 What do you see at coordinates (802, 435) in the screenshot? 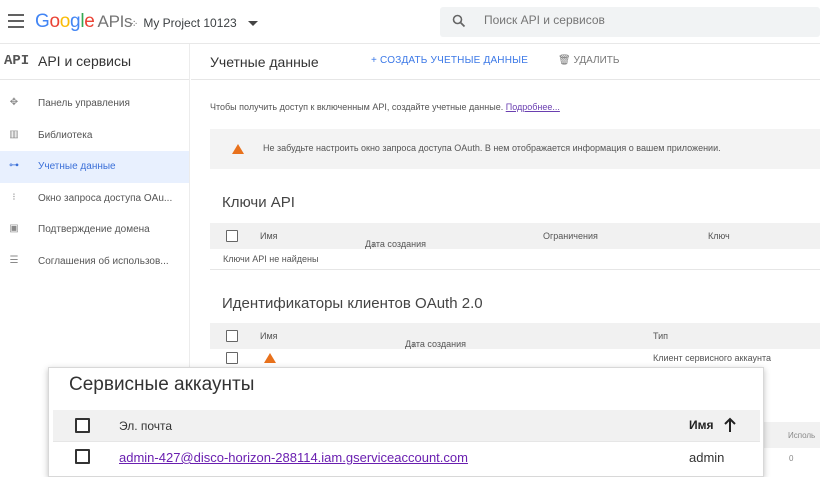
I see `bg-col-usage: Исполь` at bounding box center [802, 435].